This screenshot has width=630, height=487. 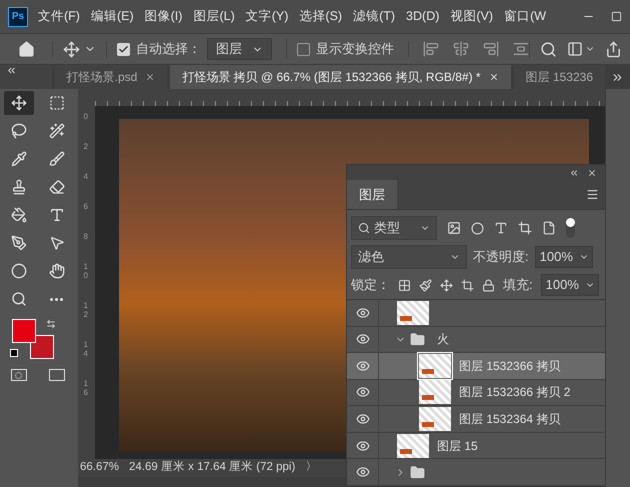 What do you see at coordinates (592, 194) in the screenshot?
I see `panel-menu-icon` at bounding box center [592, 194].